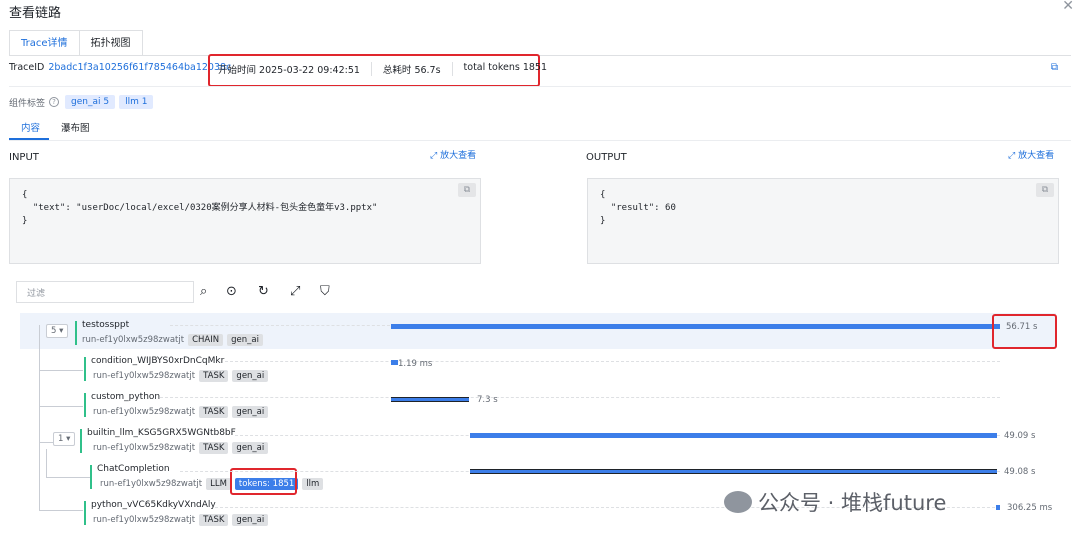 Image resolution: width=1080 pixels, height=549 pixels. I want to click on node-tag: CHAIN, so click(206, 340).